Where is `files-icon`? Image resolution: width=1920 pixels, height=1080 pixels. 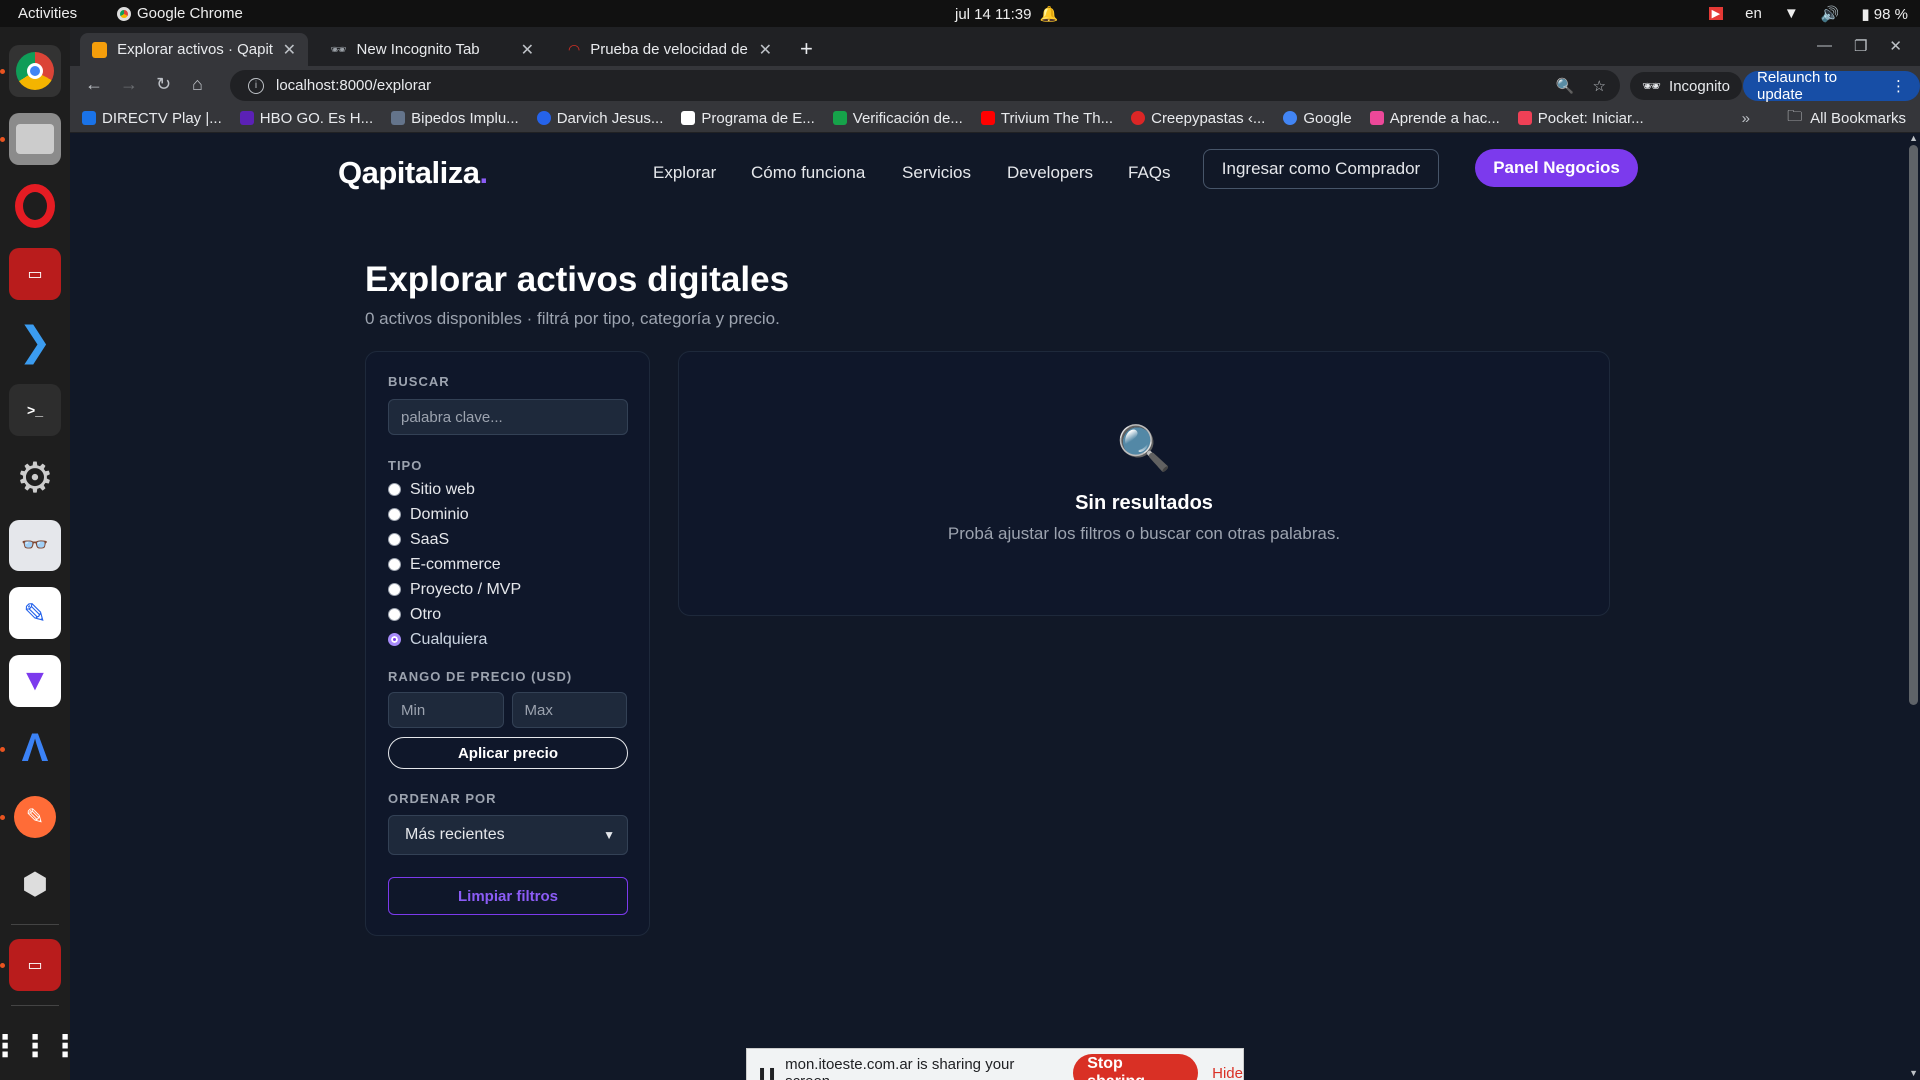
files-icon is located at coordinates (30, 138).